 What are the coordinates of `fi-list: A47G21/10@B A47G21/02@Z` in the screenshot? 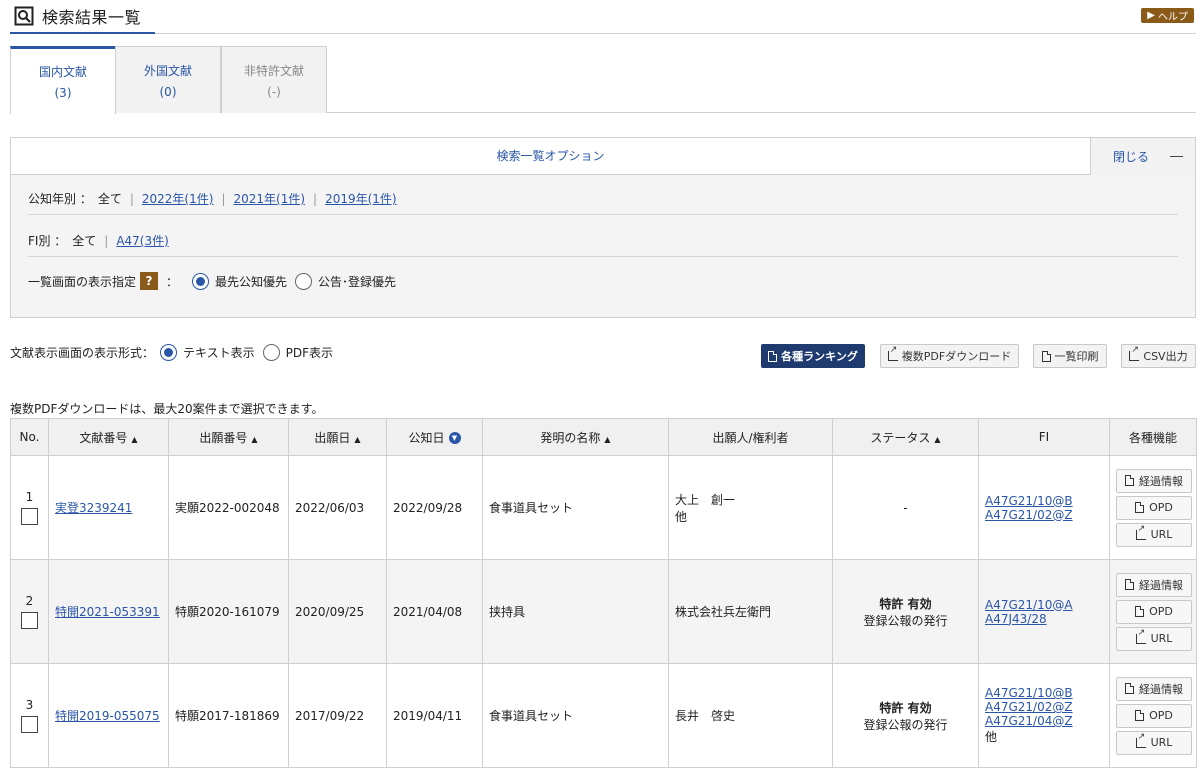 It's located at (1044, 508).